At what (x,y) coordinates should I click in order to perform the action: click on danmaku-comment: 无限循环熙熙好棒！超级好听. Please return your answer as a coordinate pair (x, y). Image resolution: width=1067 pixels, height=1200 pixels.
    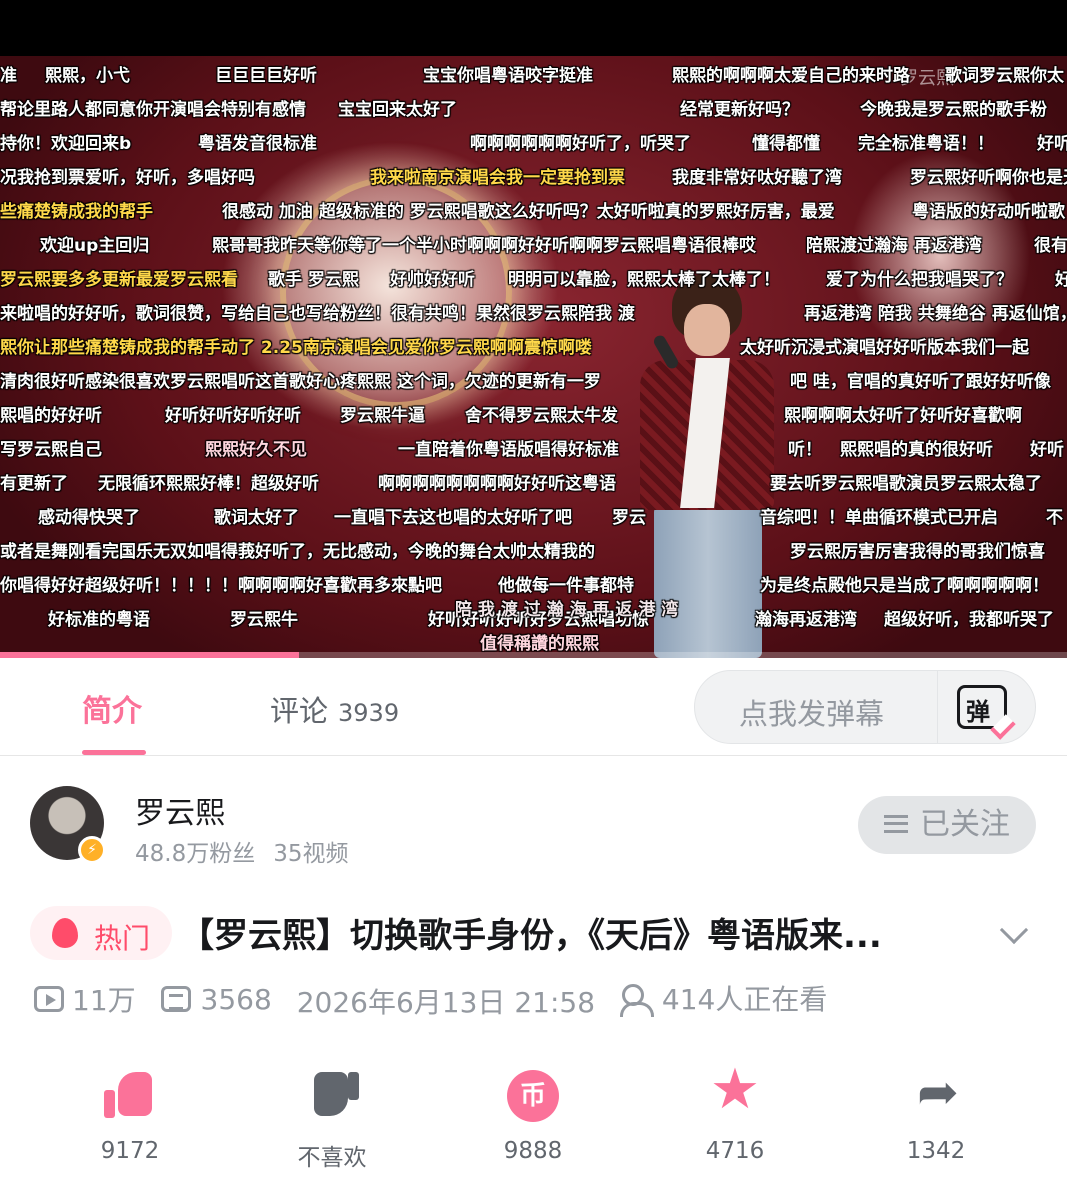
    Looking at the image, I should click on (208, 484).